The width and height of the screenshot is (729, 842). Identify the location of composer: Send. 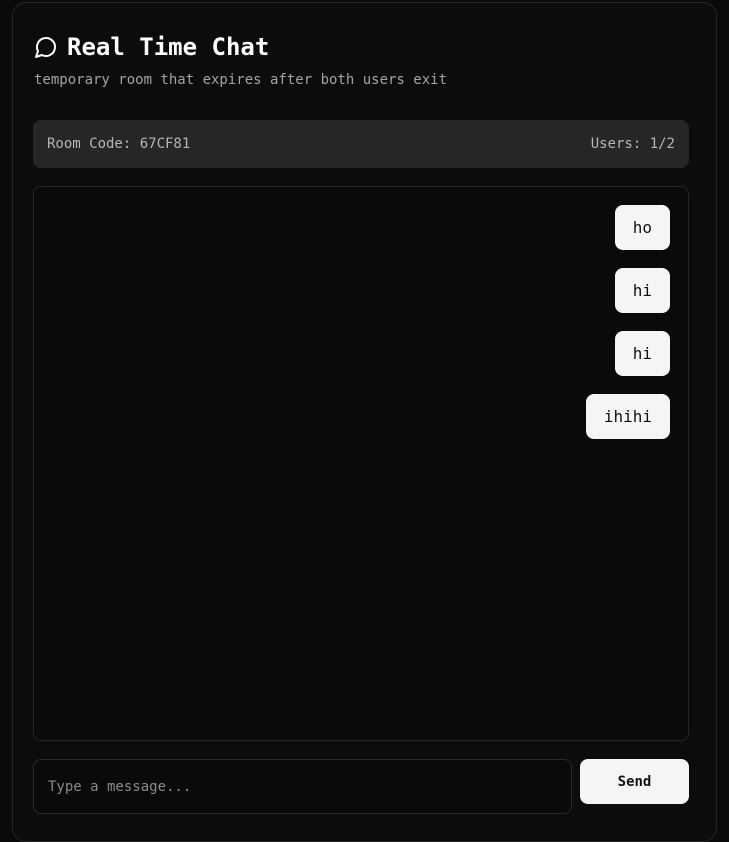
(361, 786).